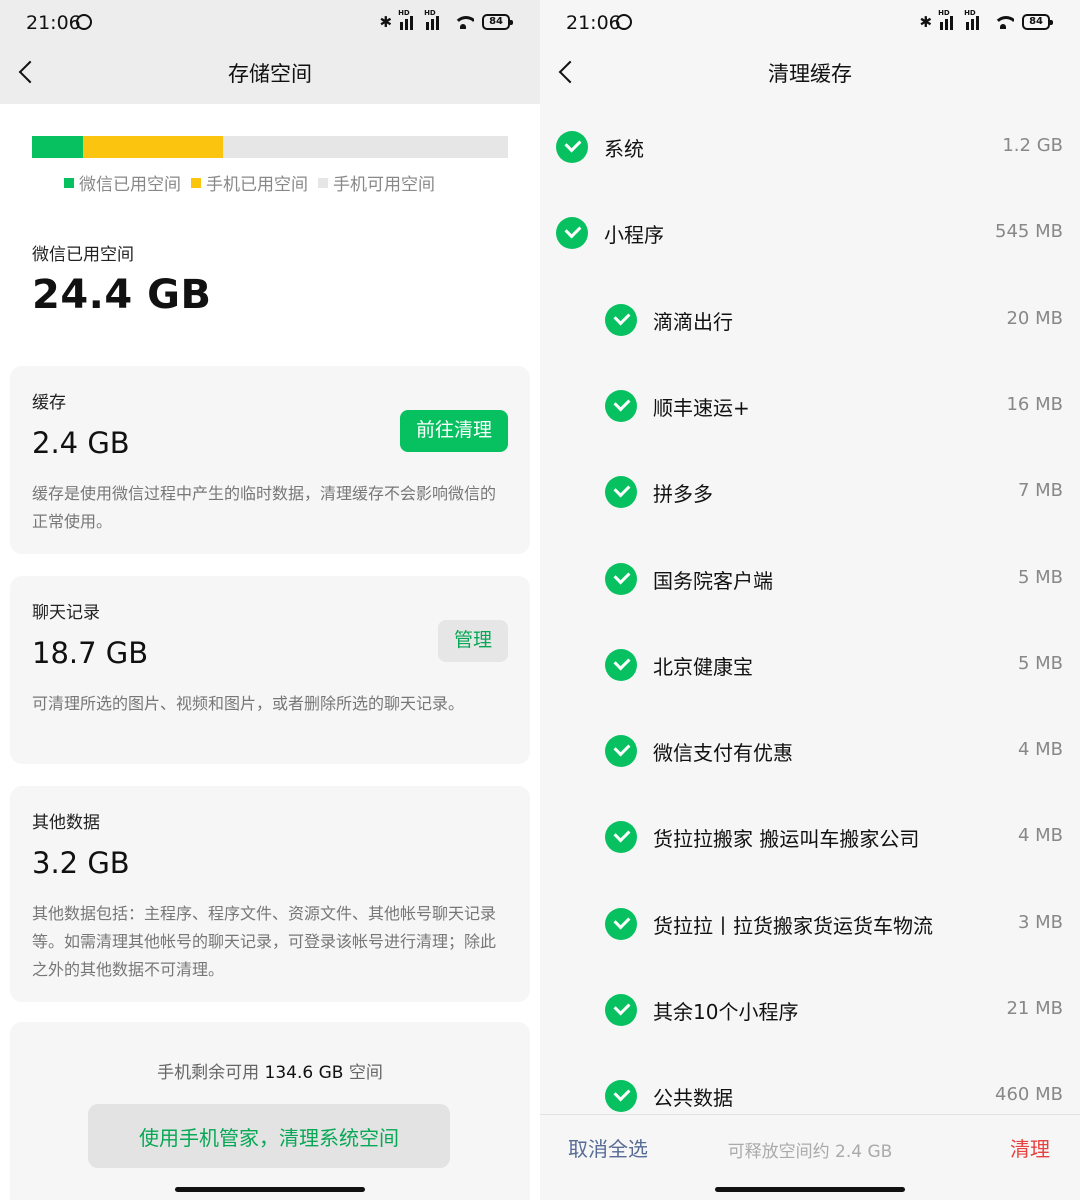 The height and width of the screenshot is (1200, 1080). Describe the element at coordinates (810, 579) in the screenshot. I see `cache-list-item: 国务院客户端 5 MB` at that location.